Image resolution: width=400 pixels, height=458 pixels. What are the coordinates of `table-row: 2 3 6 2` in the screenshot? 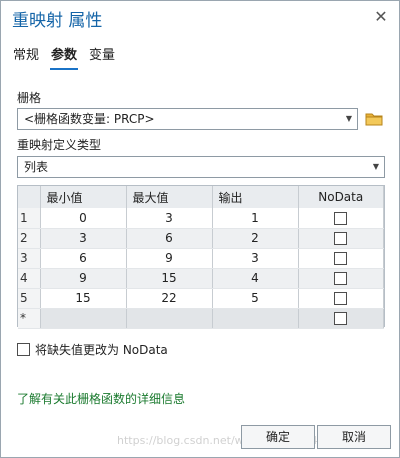 It's located at (201, 238).